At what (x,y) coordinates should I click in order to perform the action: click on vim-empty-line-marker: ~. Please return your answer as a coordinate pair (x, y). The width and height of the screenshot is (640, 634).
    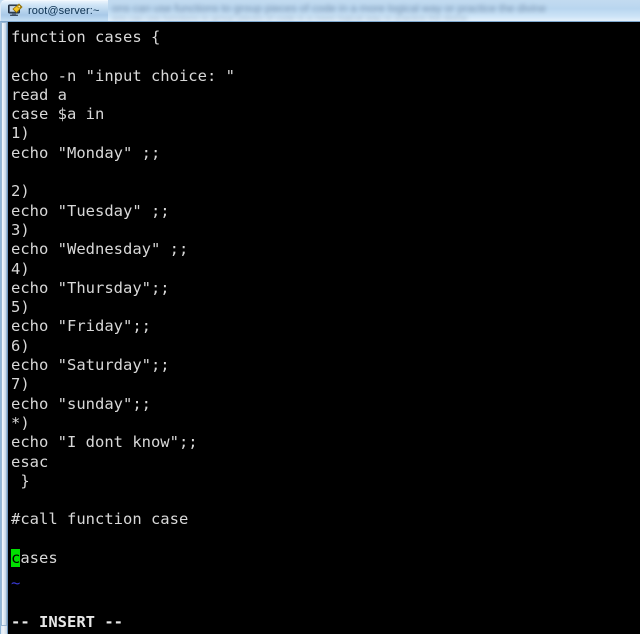
    Looking at the image, I should click on (16, 583).